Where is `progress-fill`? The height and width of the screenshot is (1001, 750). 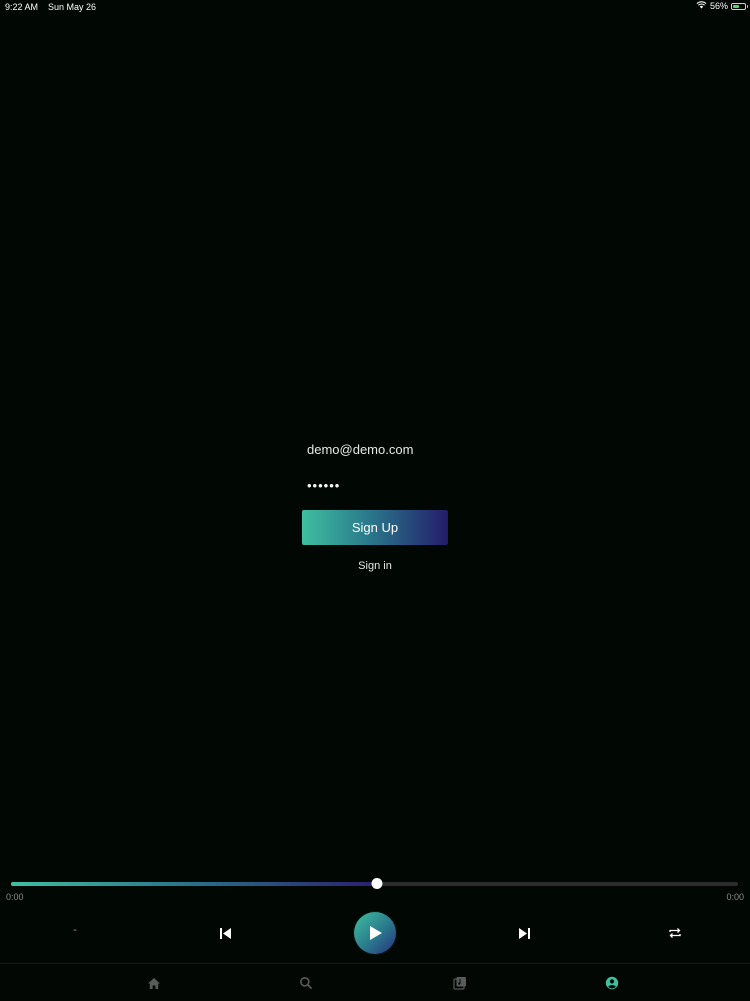 progress-fill is located at coordinates (194, 884).